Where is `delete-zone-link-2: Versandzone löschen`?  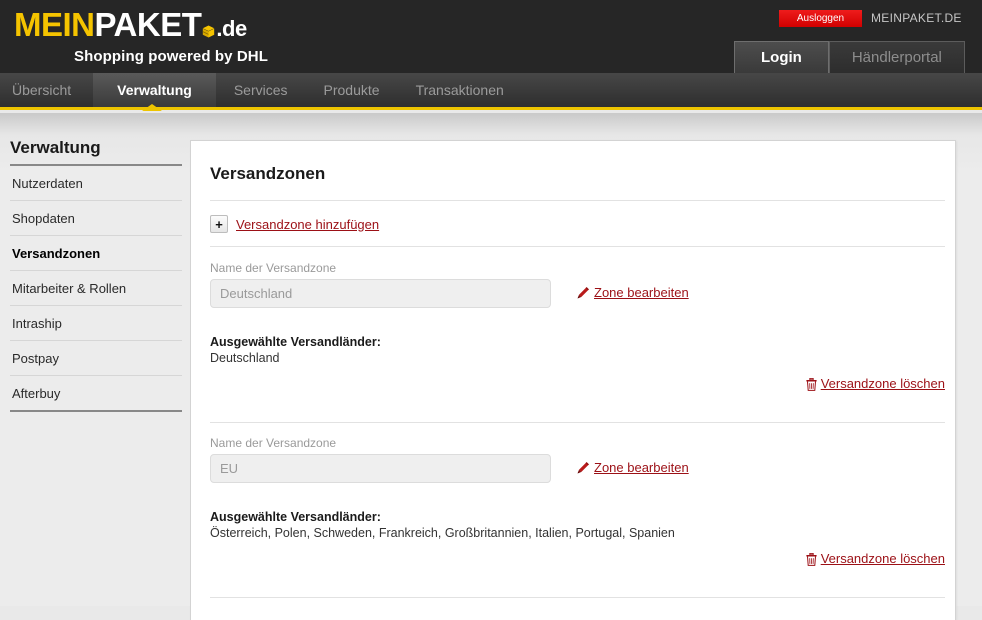
delete-zone-link-2: Versandzone löschen is located at coordinates (875, 560).